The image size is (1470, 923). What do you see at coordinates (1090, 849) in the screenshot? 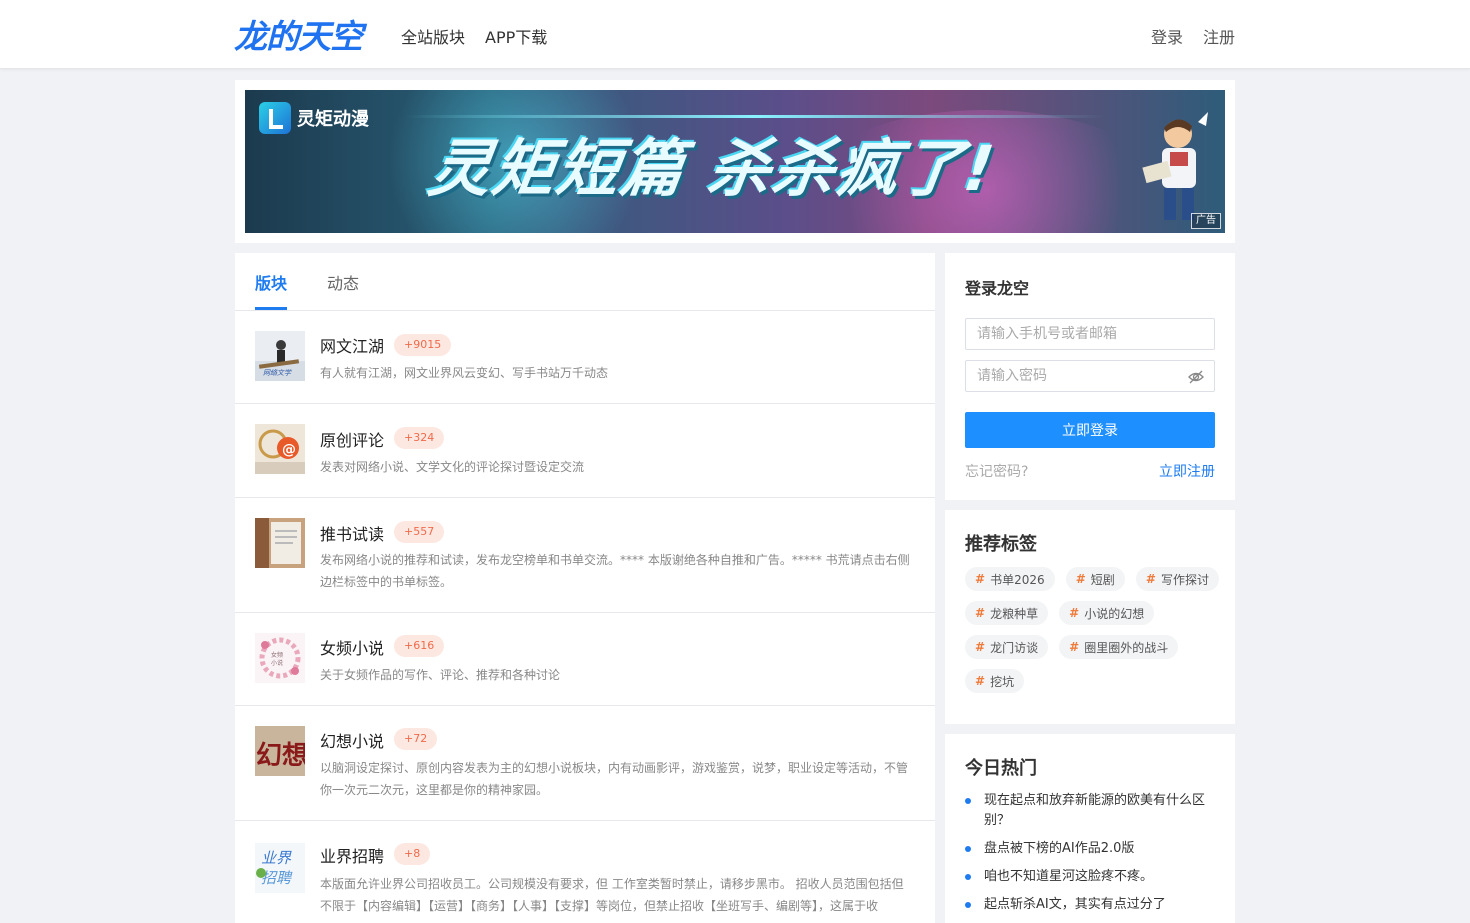
I see `hot-topic-item: 盘点被下榜的AI作品2.0版` at bounding box center [1090, 849].